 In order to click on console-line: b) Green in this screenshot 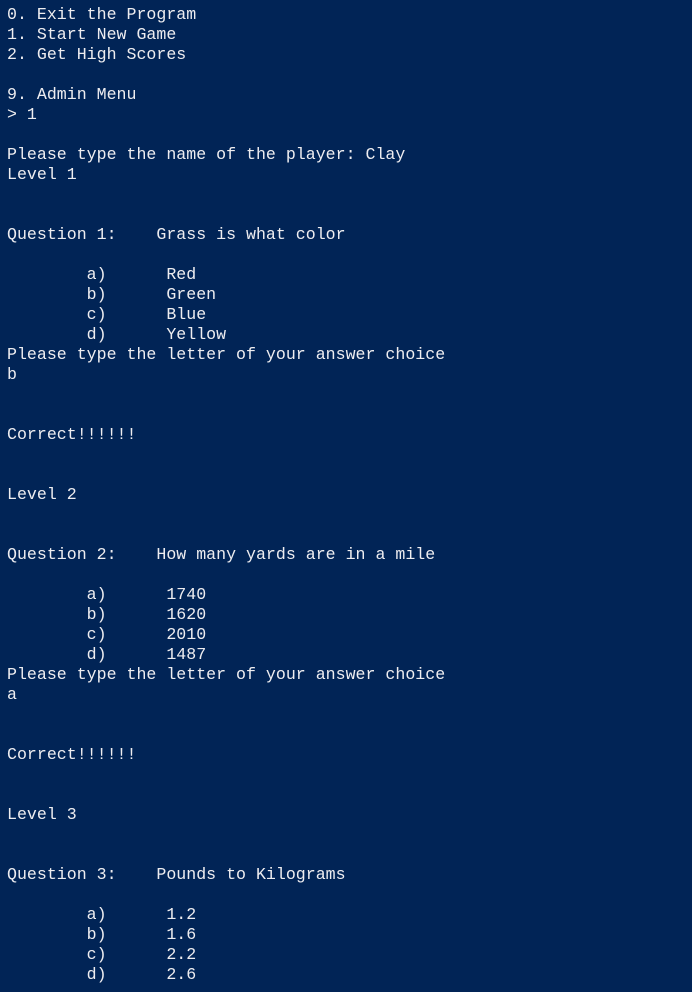, I will do `click(112, 294)`.